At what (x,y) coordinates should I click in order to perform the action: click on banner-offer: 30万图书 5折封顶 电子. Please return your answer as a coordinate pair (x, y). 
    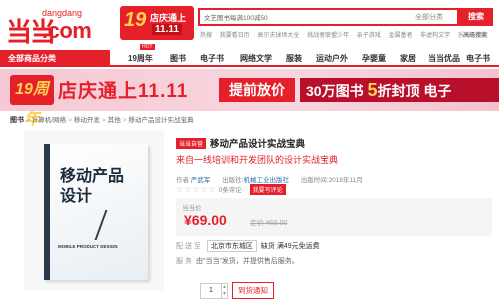
    Looking at the image, I should click on (399, 90).